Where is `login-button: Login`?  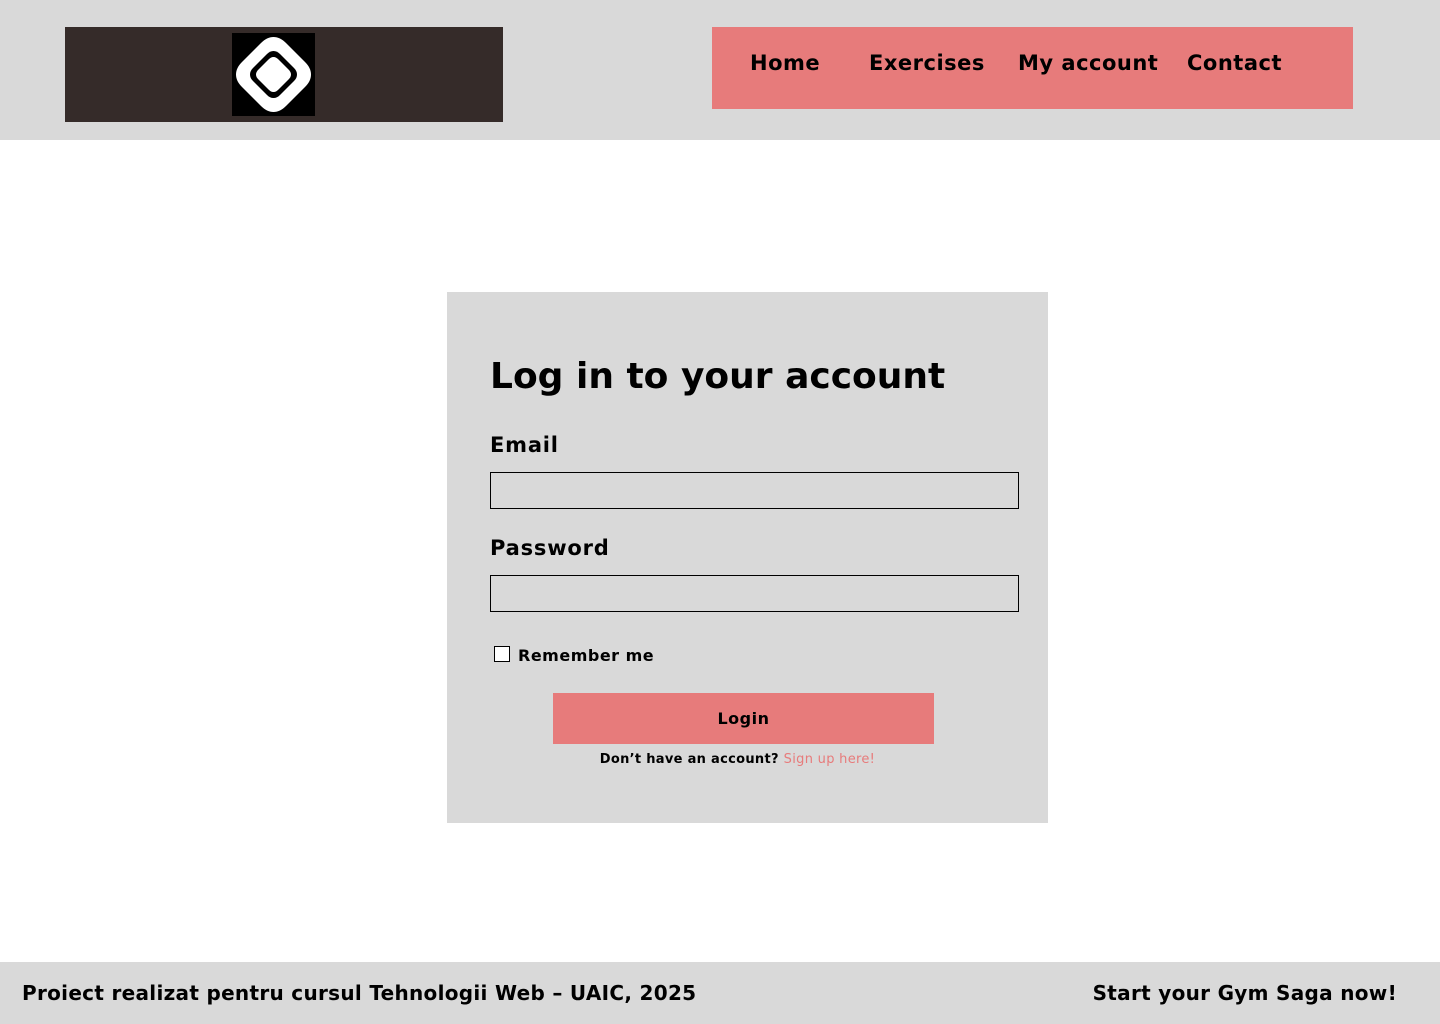
login-button: Login is located at coordinates (743, 718).